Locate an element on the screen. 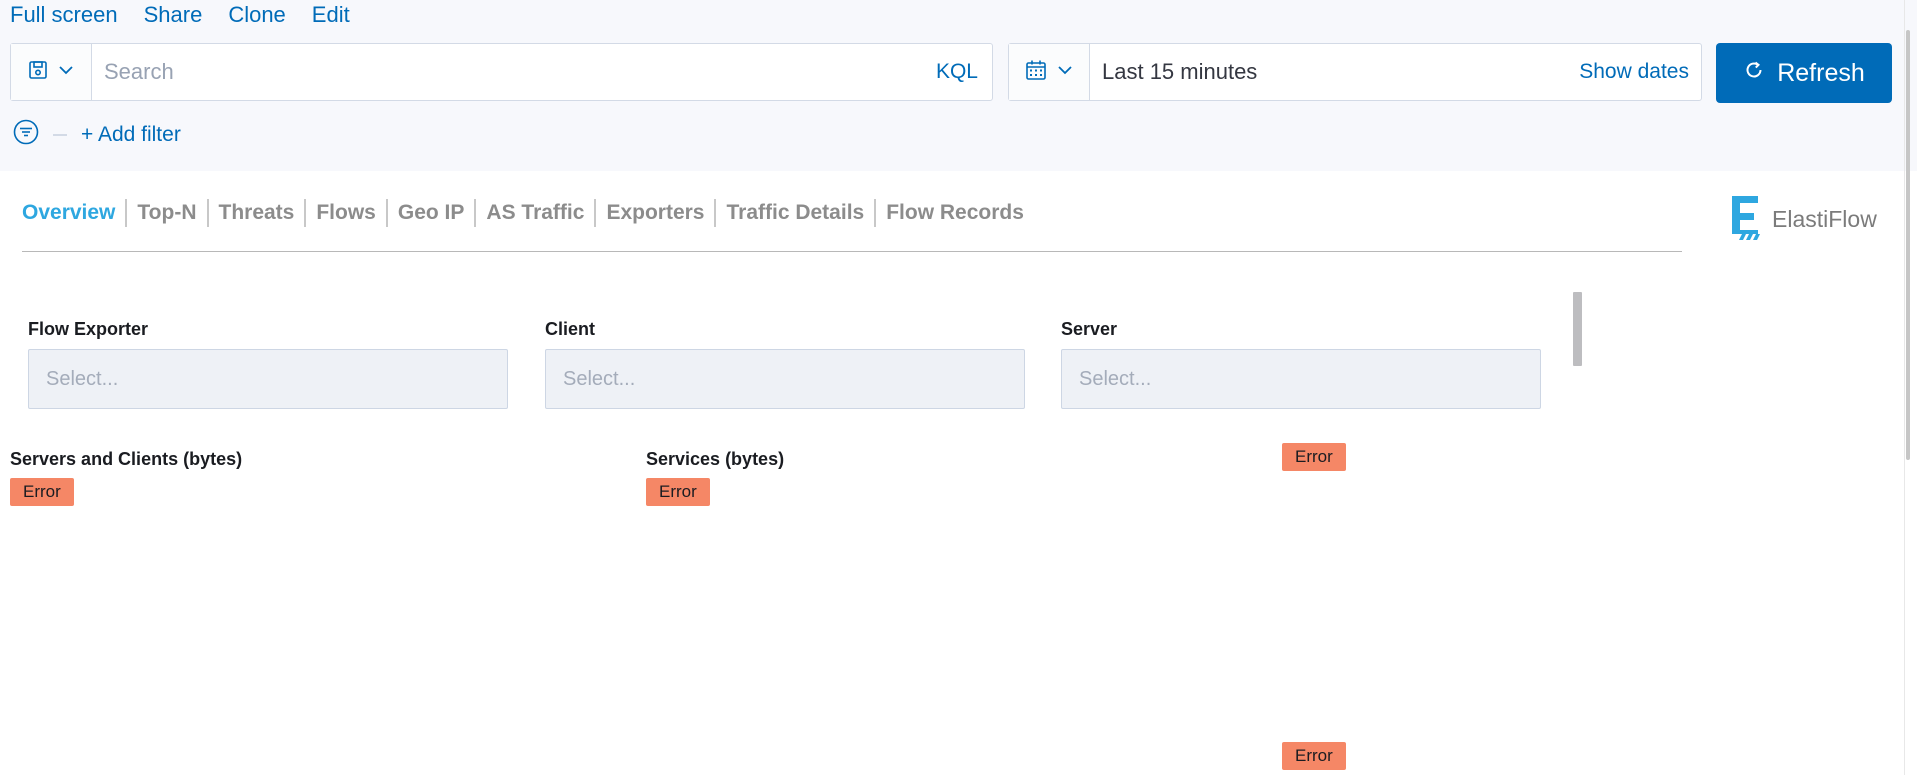  full-screen-link: Full screen is located at coordinates (64, 15).